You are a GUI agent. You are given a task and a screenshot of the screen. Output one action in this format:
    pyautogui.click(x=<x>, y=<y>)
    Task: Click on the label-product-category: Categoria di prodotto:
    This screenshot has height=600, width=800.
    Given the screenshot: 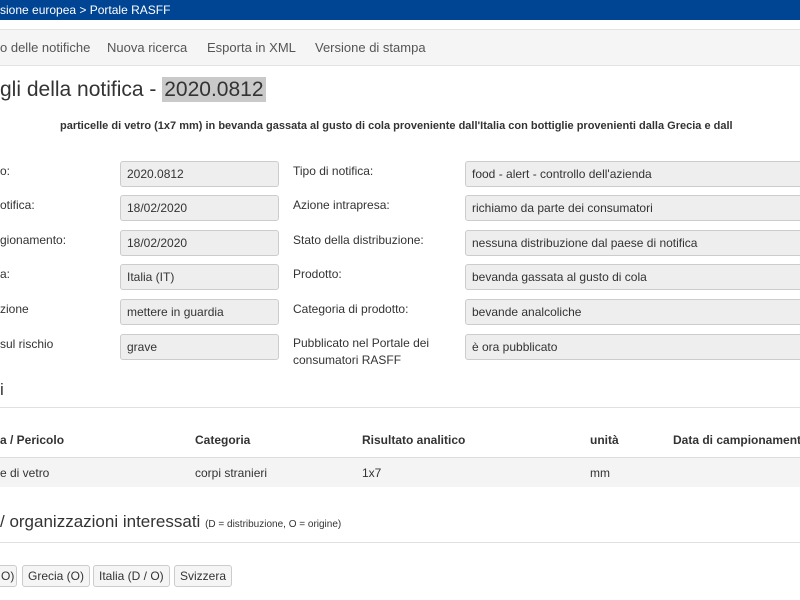 What is the action you would take?
    pyautogui.click(x=351, y=309)
    